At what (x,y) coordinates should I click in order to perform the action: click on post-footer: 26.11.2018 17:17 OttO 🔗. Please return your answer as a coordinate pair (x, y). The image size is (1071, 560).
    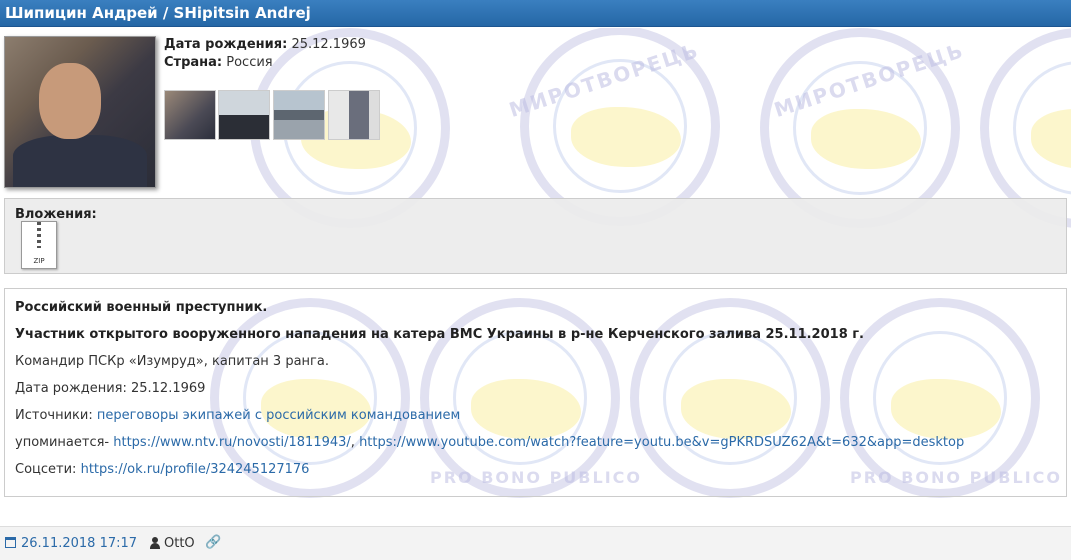
    Looking at the image, I should click on (535, 543).